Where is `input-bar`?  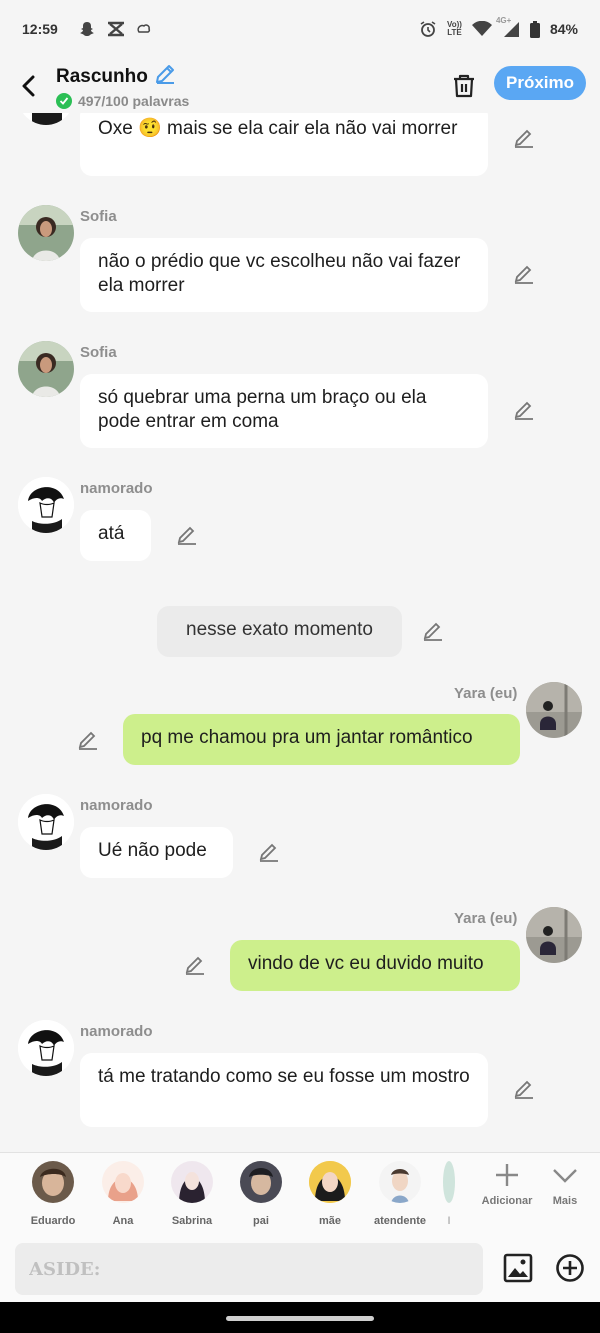
input-bar is located at coordinates (300, 1268).